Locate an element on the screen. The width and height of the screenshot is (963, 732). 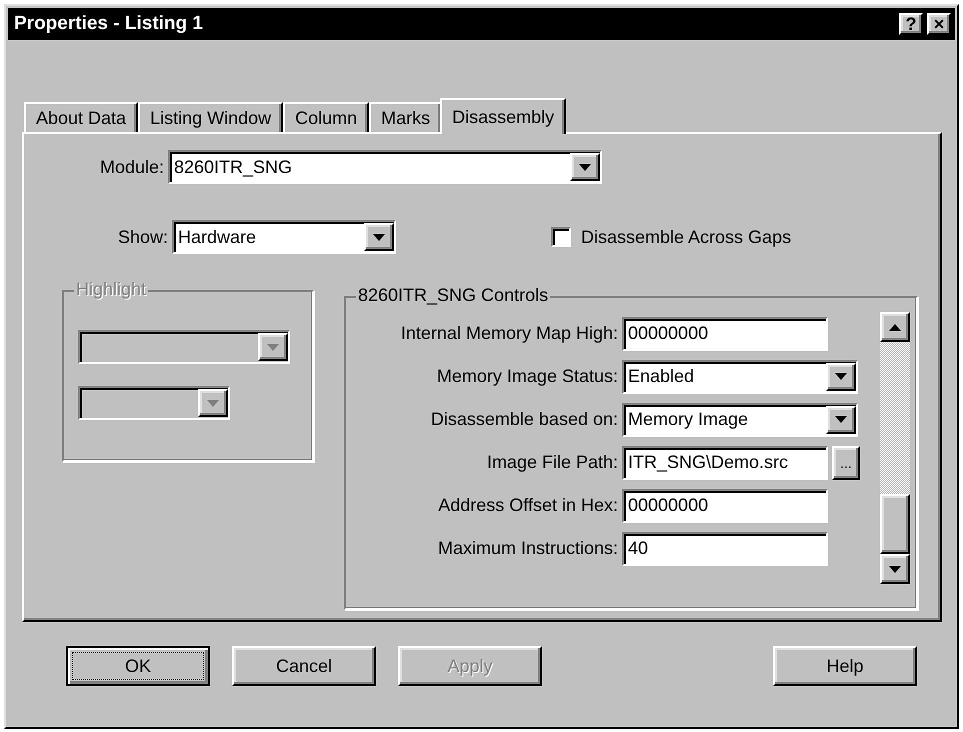
field-label: Image File Path: is located at coordinates (552, 462).